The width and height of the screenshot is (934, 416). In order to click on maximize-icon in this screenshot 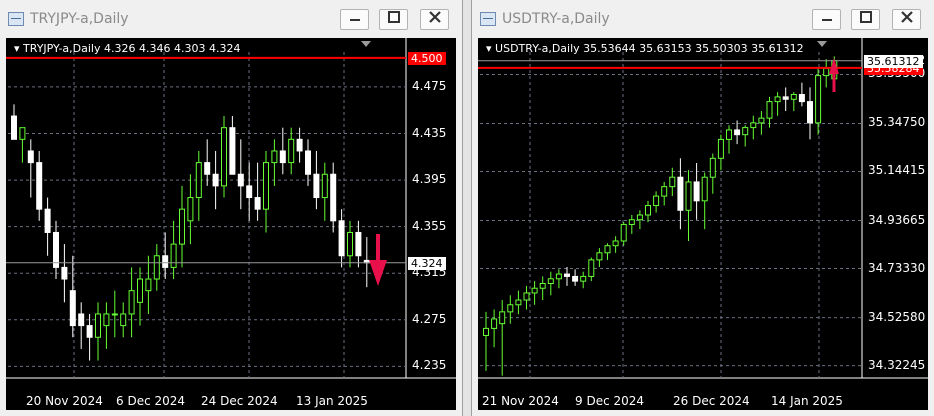, I will do `click(865, 17)`.